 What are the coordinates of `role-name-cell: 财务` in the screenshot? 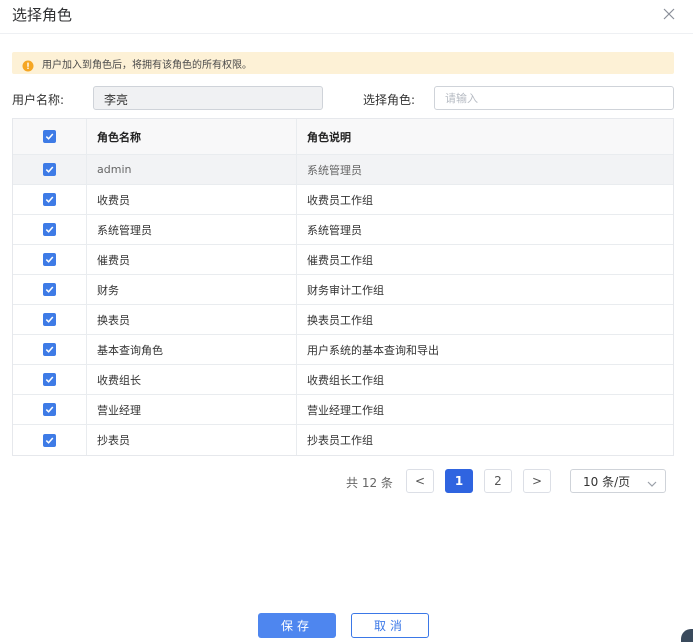 It's located at (192, 289).